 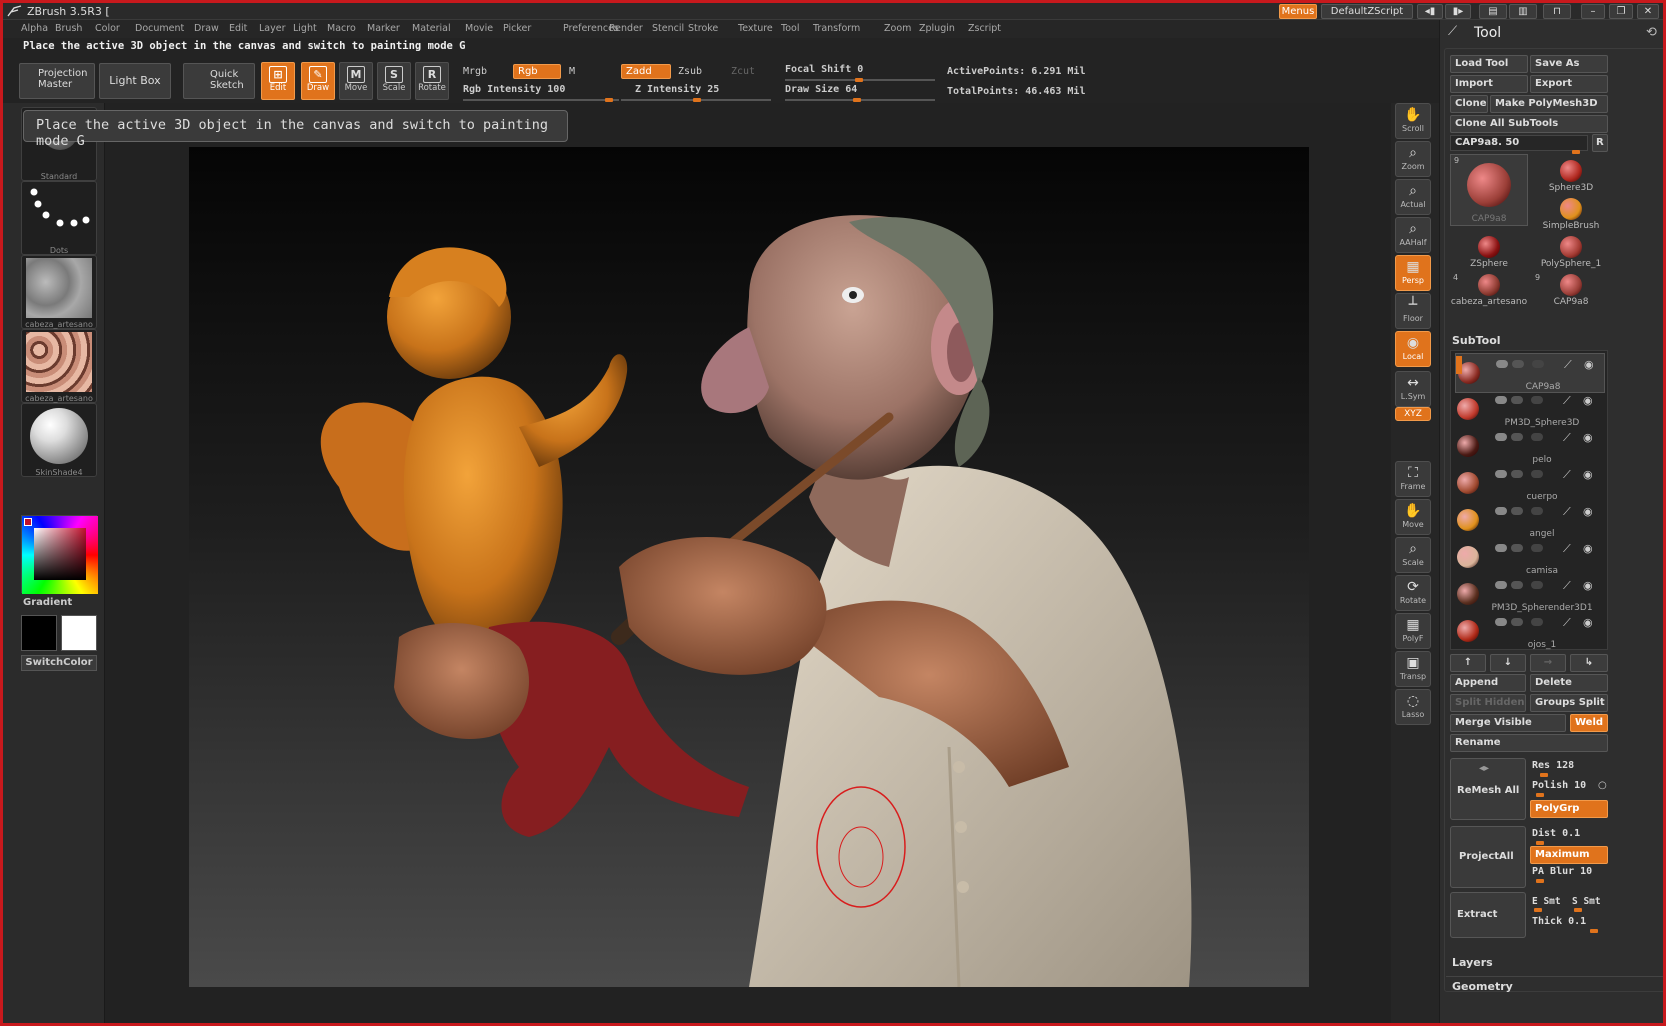 I want to click on pa-blur-knob, so click(x=1540, y=881).